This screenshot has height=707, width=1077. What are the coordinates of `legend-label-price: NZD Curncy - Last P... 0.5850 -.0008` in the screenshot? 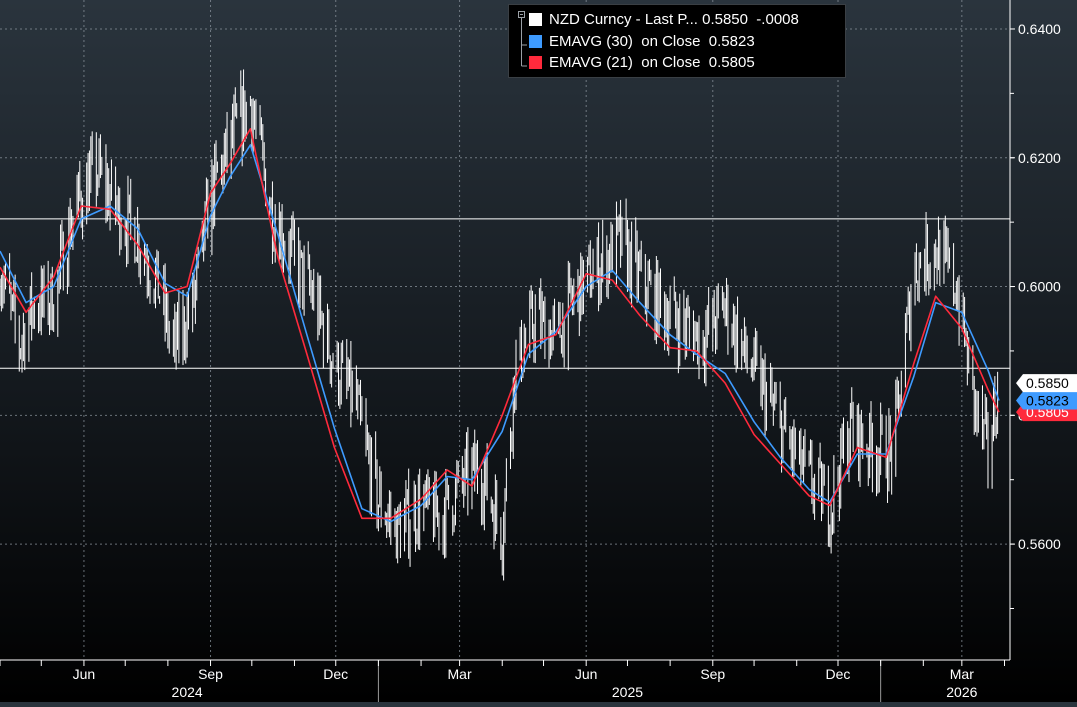 It's located at (674, 19).